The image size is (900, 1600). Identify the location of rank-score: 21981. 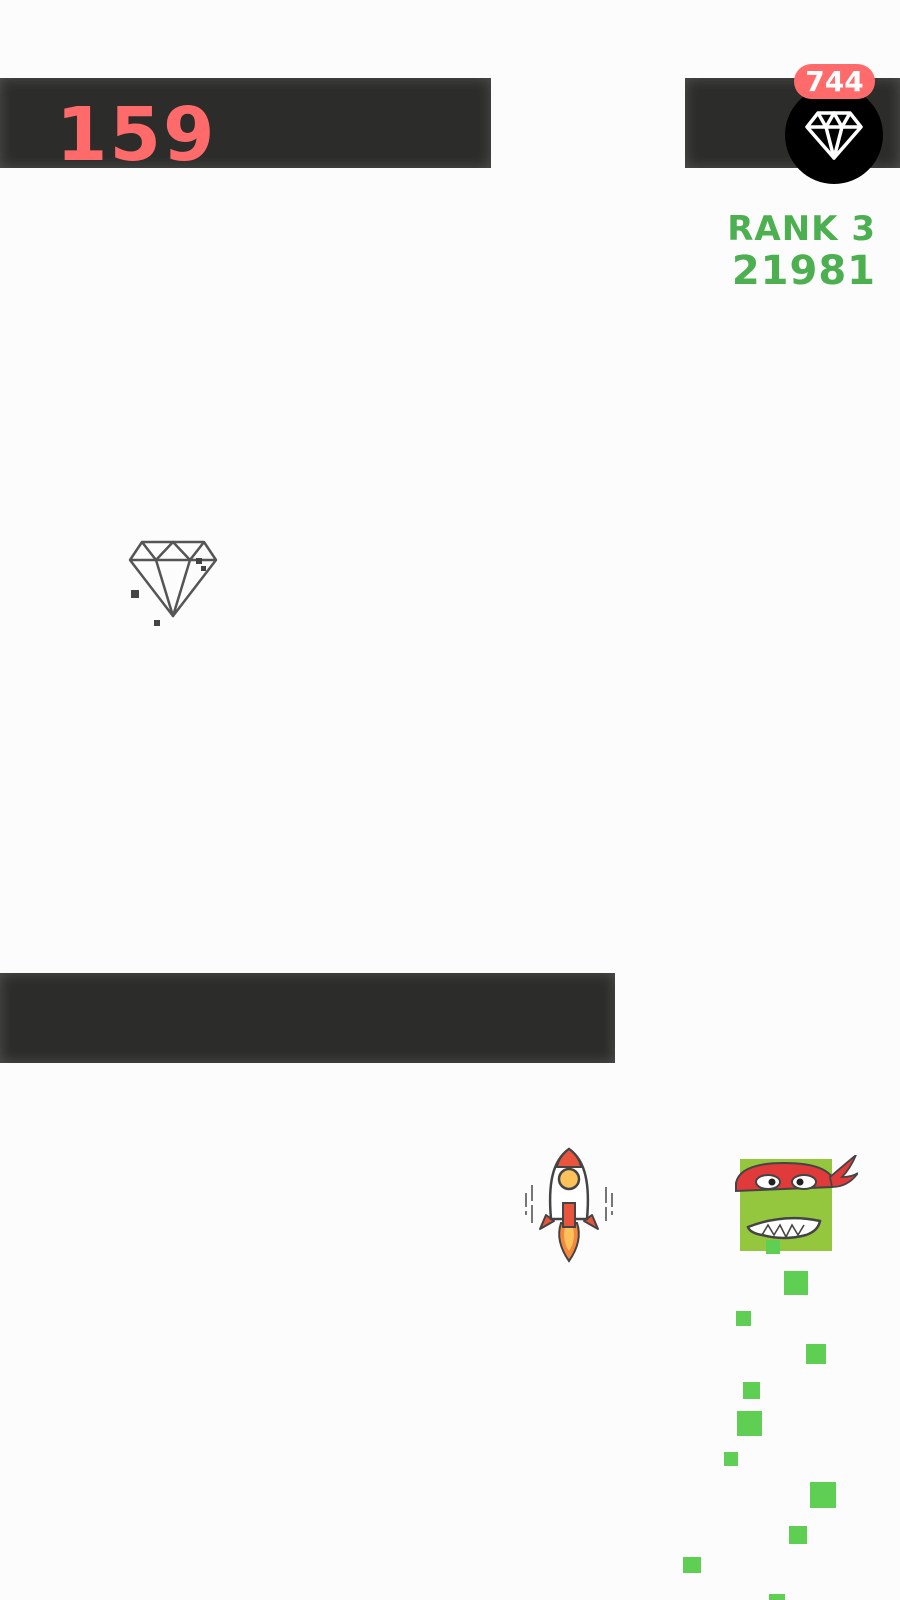
(803, 271).